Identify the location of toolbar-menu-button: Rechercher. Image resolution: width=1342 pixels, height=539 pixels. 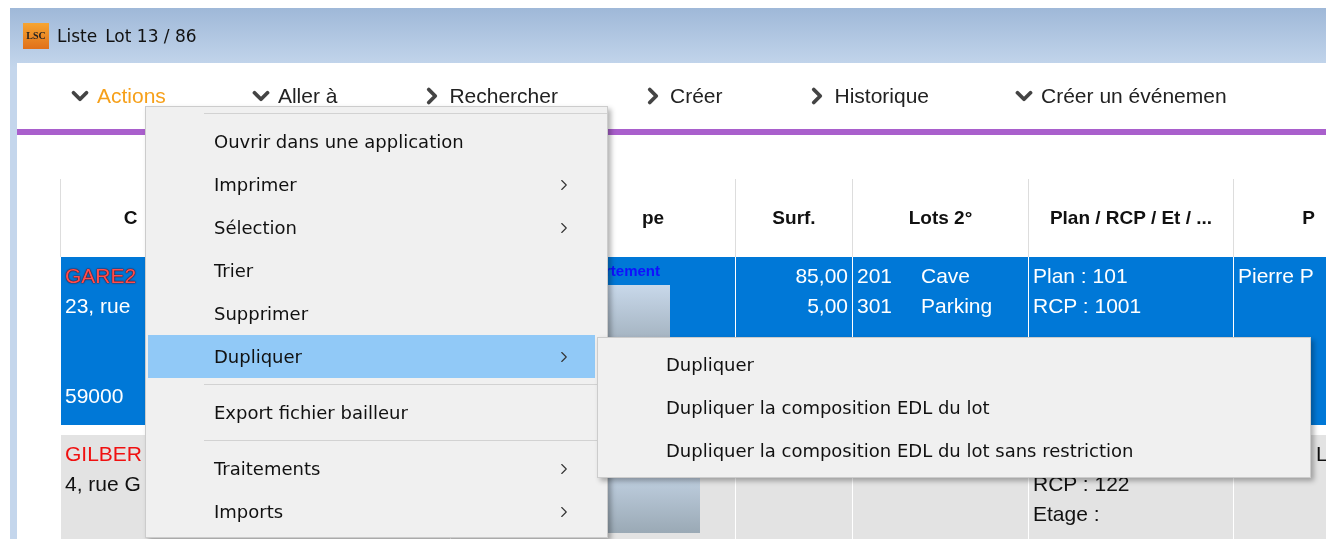
(488, 96).